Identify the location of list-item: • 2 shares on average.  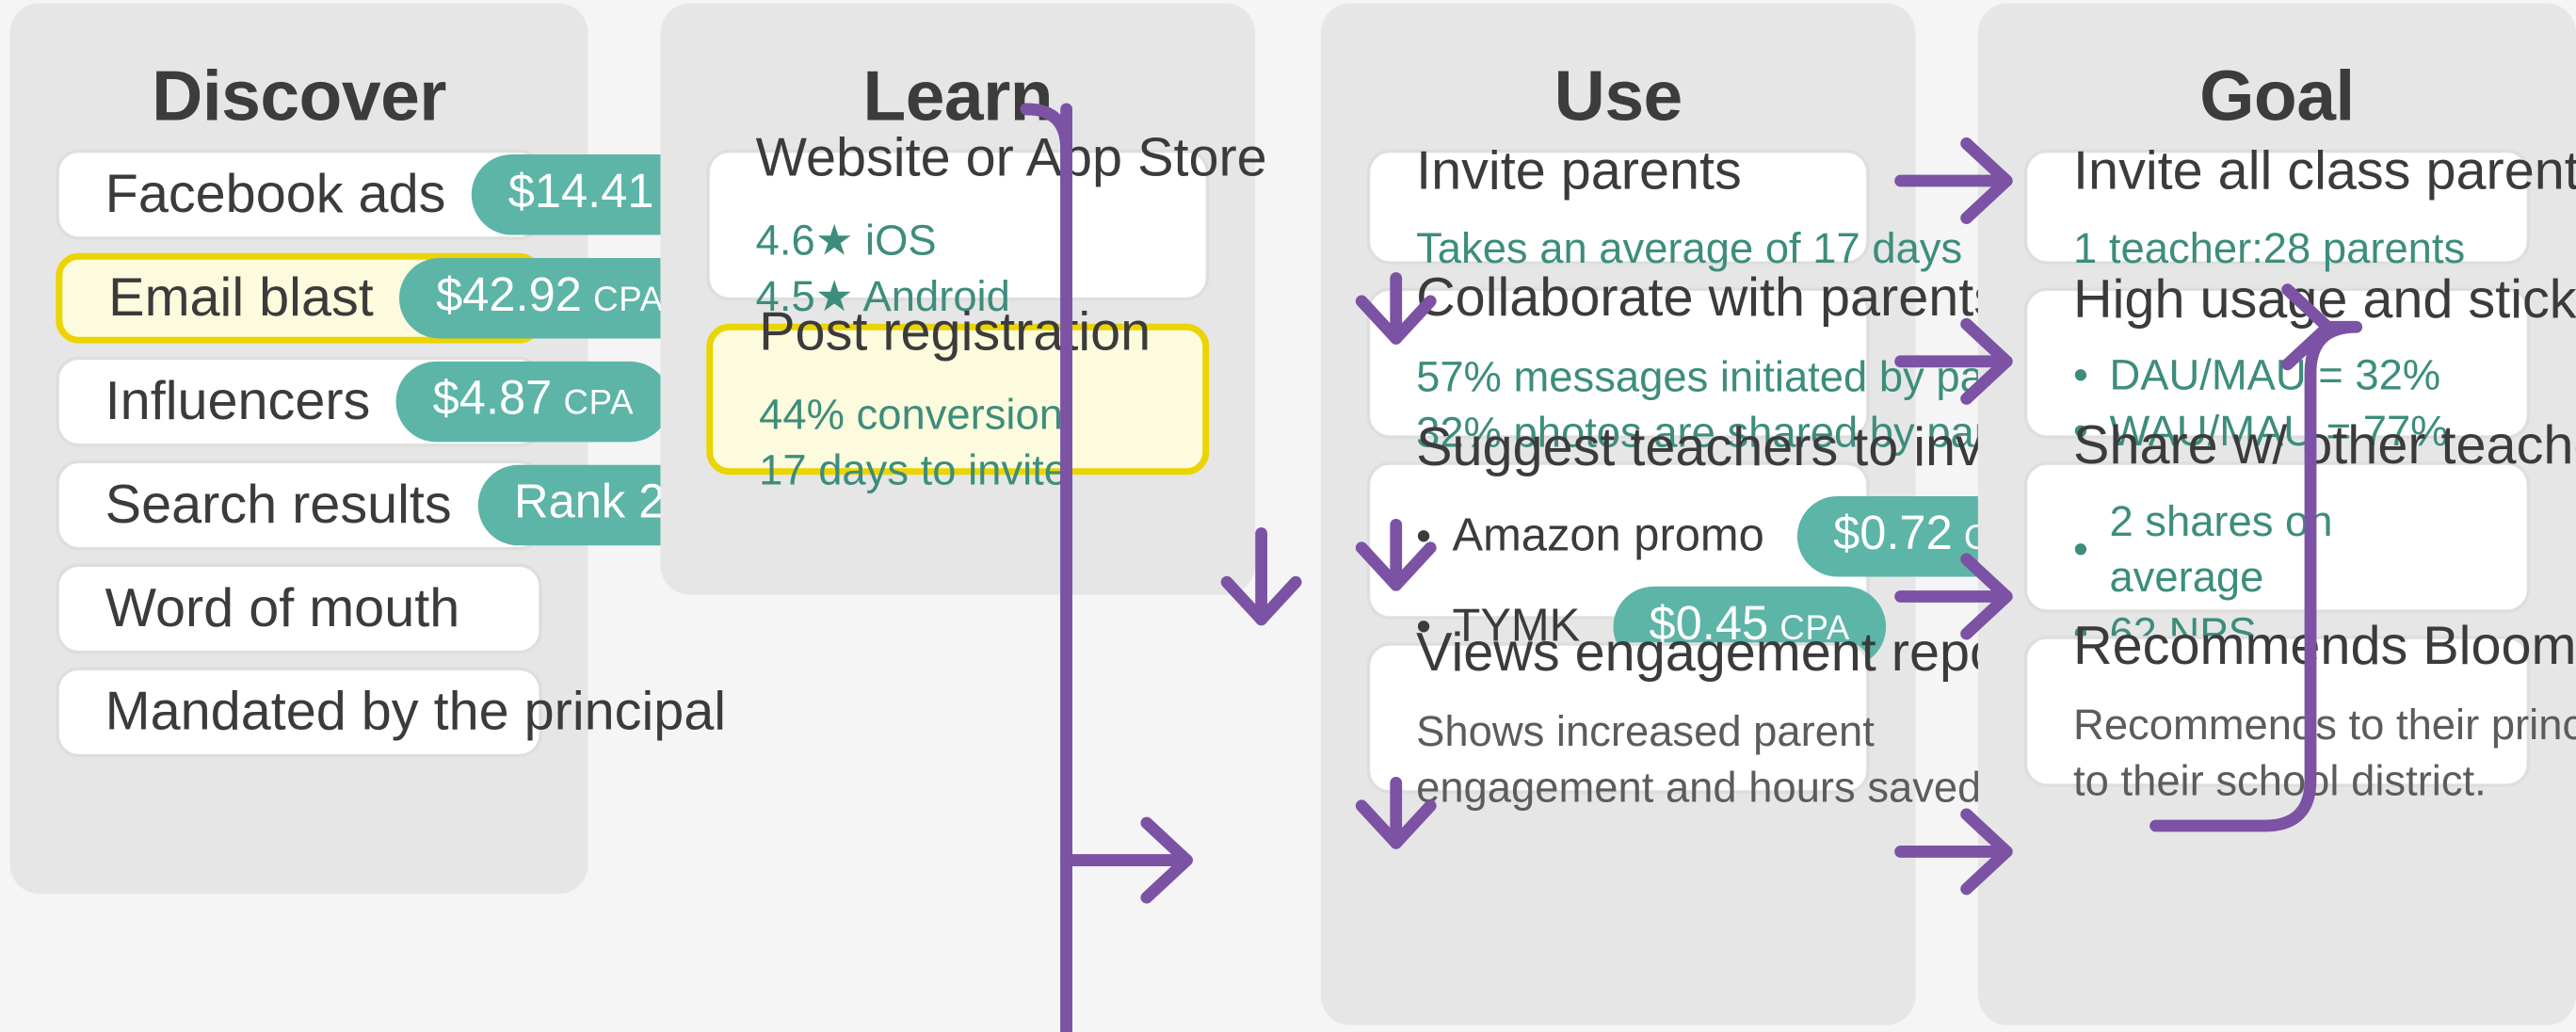
(2277, 550).